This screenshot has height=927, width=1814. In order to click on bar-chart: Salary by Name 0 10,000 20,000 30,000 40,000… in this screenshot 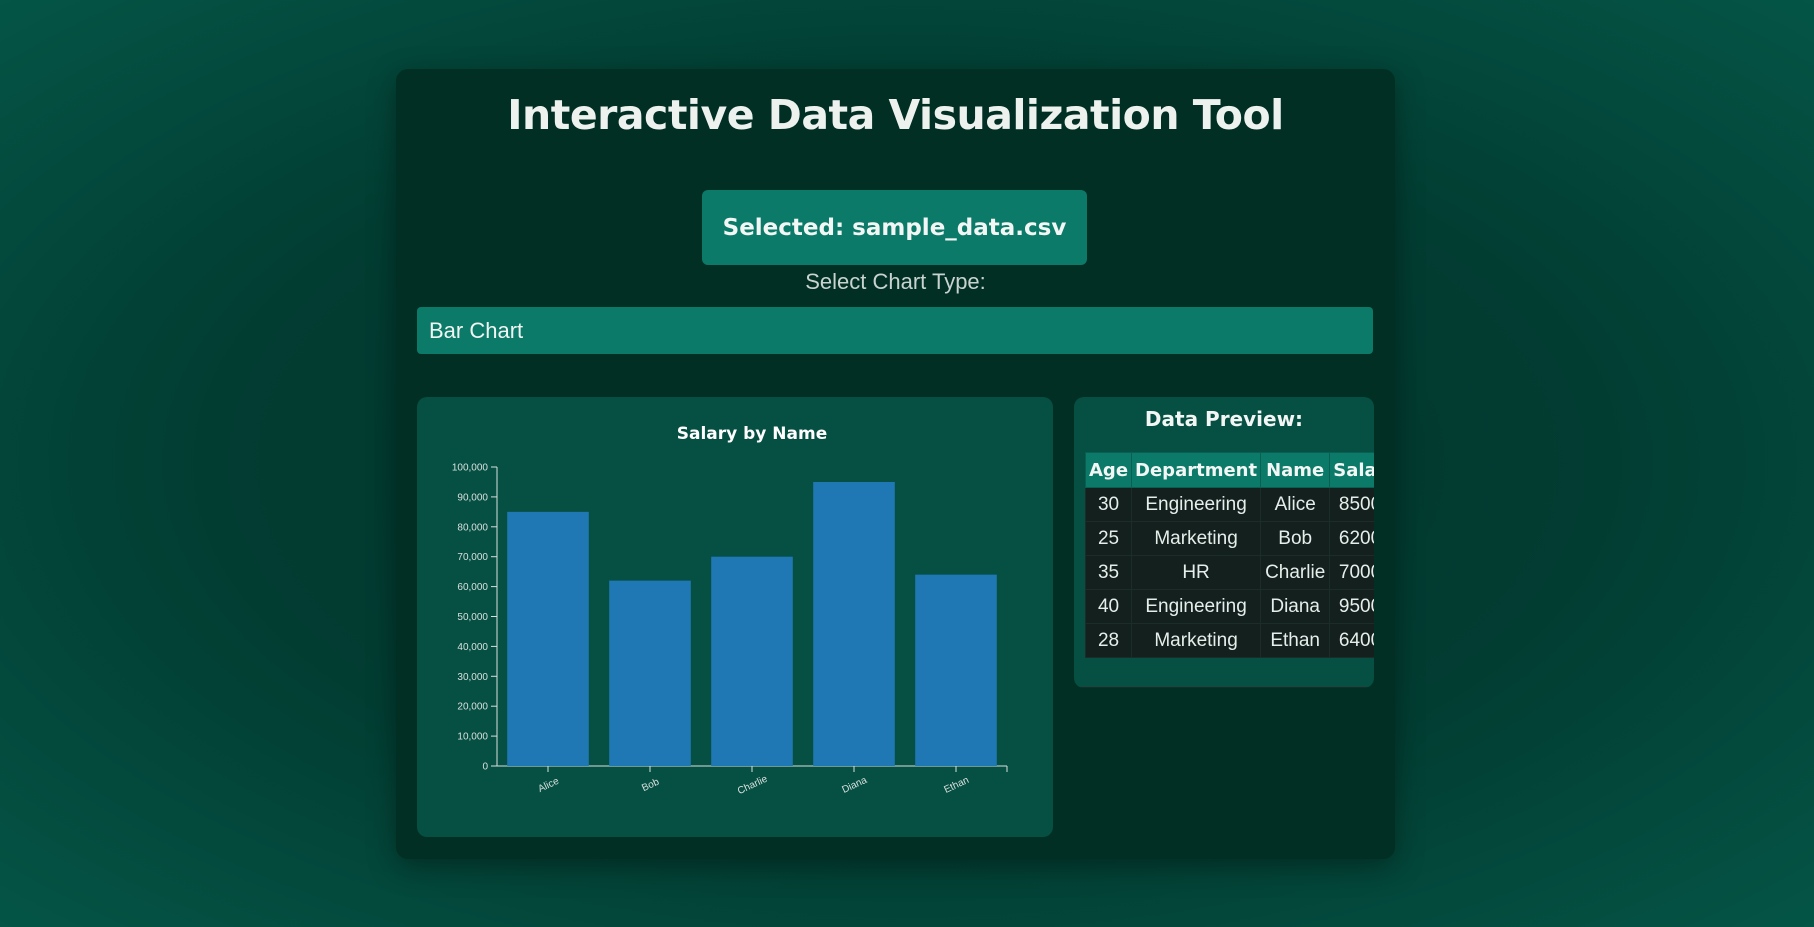, I will do `click(730, 610)`.